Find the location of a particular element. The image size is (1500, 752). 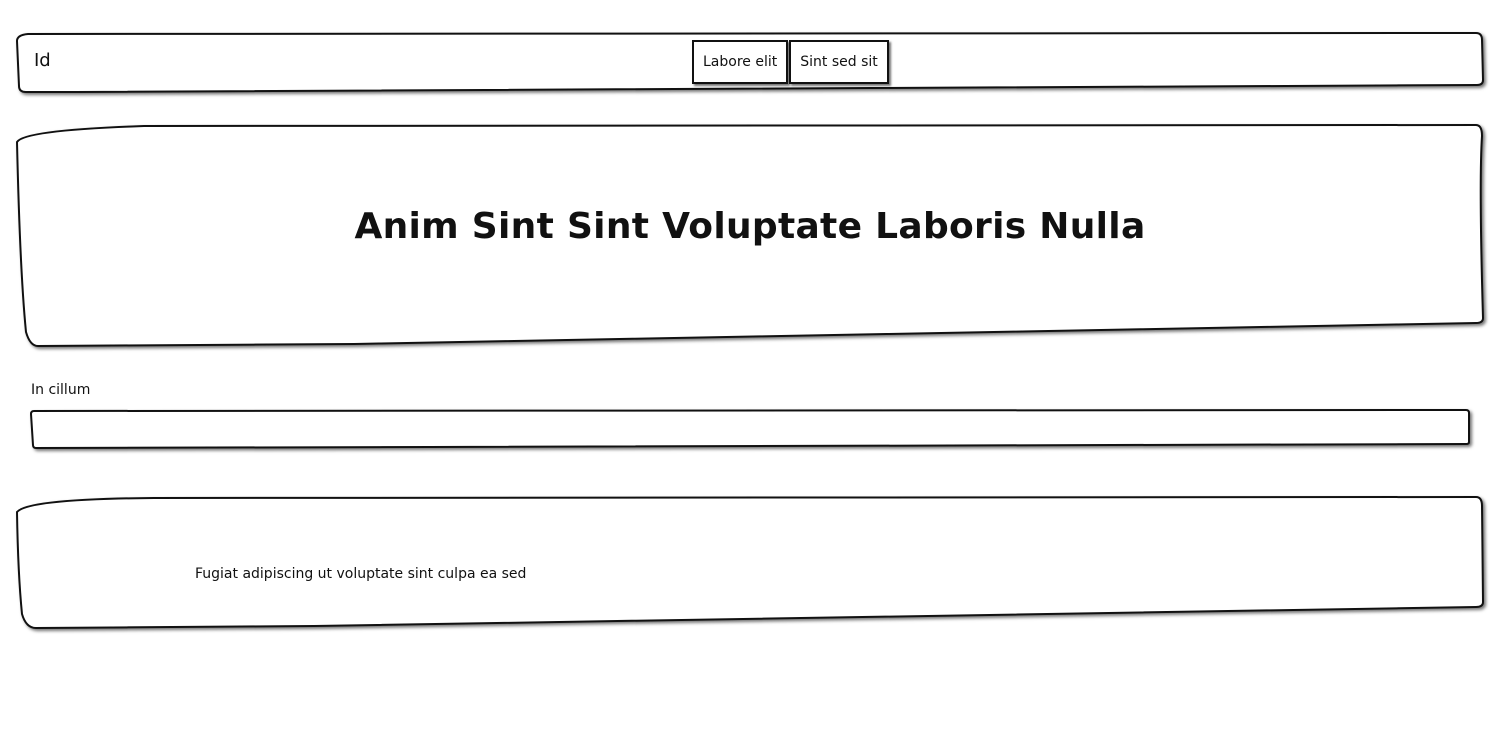

text-field-wrapper is located at coordinates (750, 429).